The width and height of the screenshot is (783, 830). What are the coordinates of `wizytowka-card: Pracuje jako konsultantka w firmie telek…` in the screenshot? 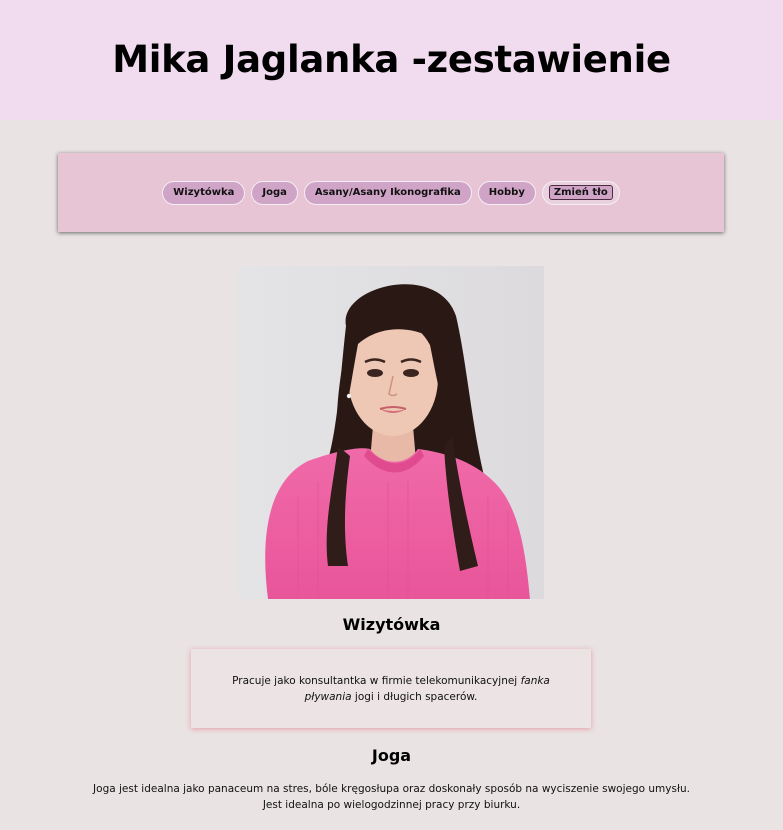 It's located at (391, 688).